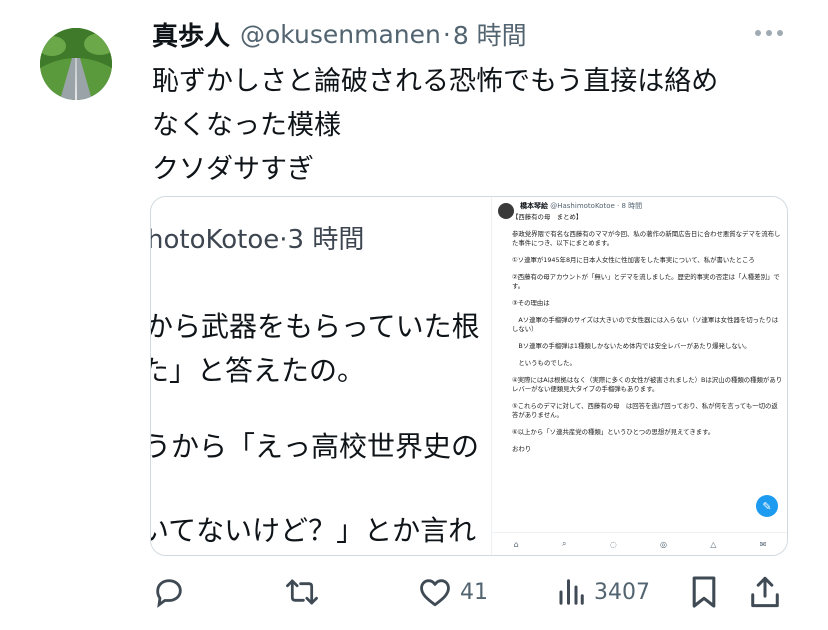 Image resolution: width=828 pixels, height=630 pixels. I want to click on user-handle: @okusenmanen, so click(340, 34).